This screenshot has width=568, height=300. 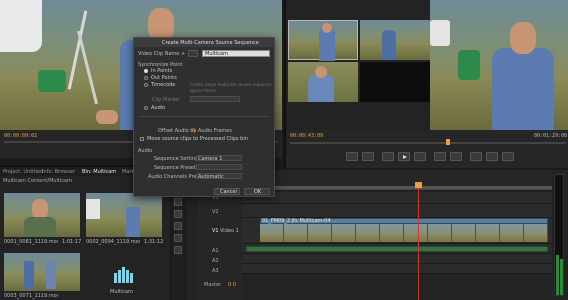 What do you see at coordinates (492, 156) in the screenshot?
I see `multicam-toggle-button` at bounding box center [492, 156].